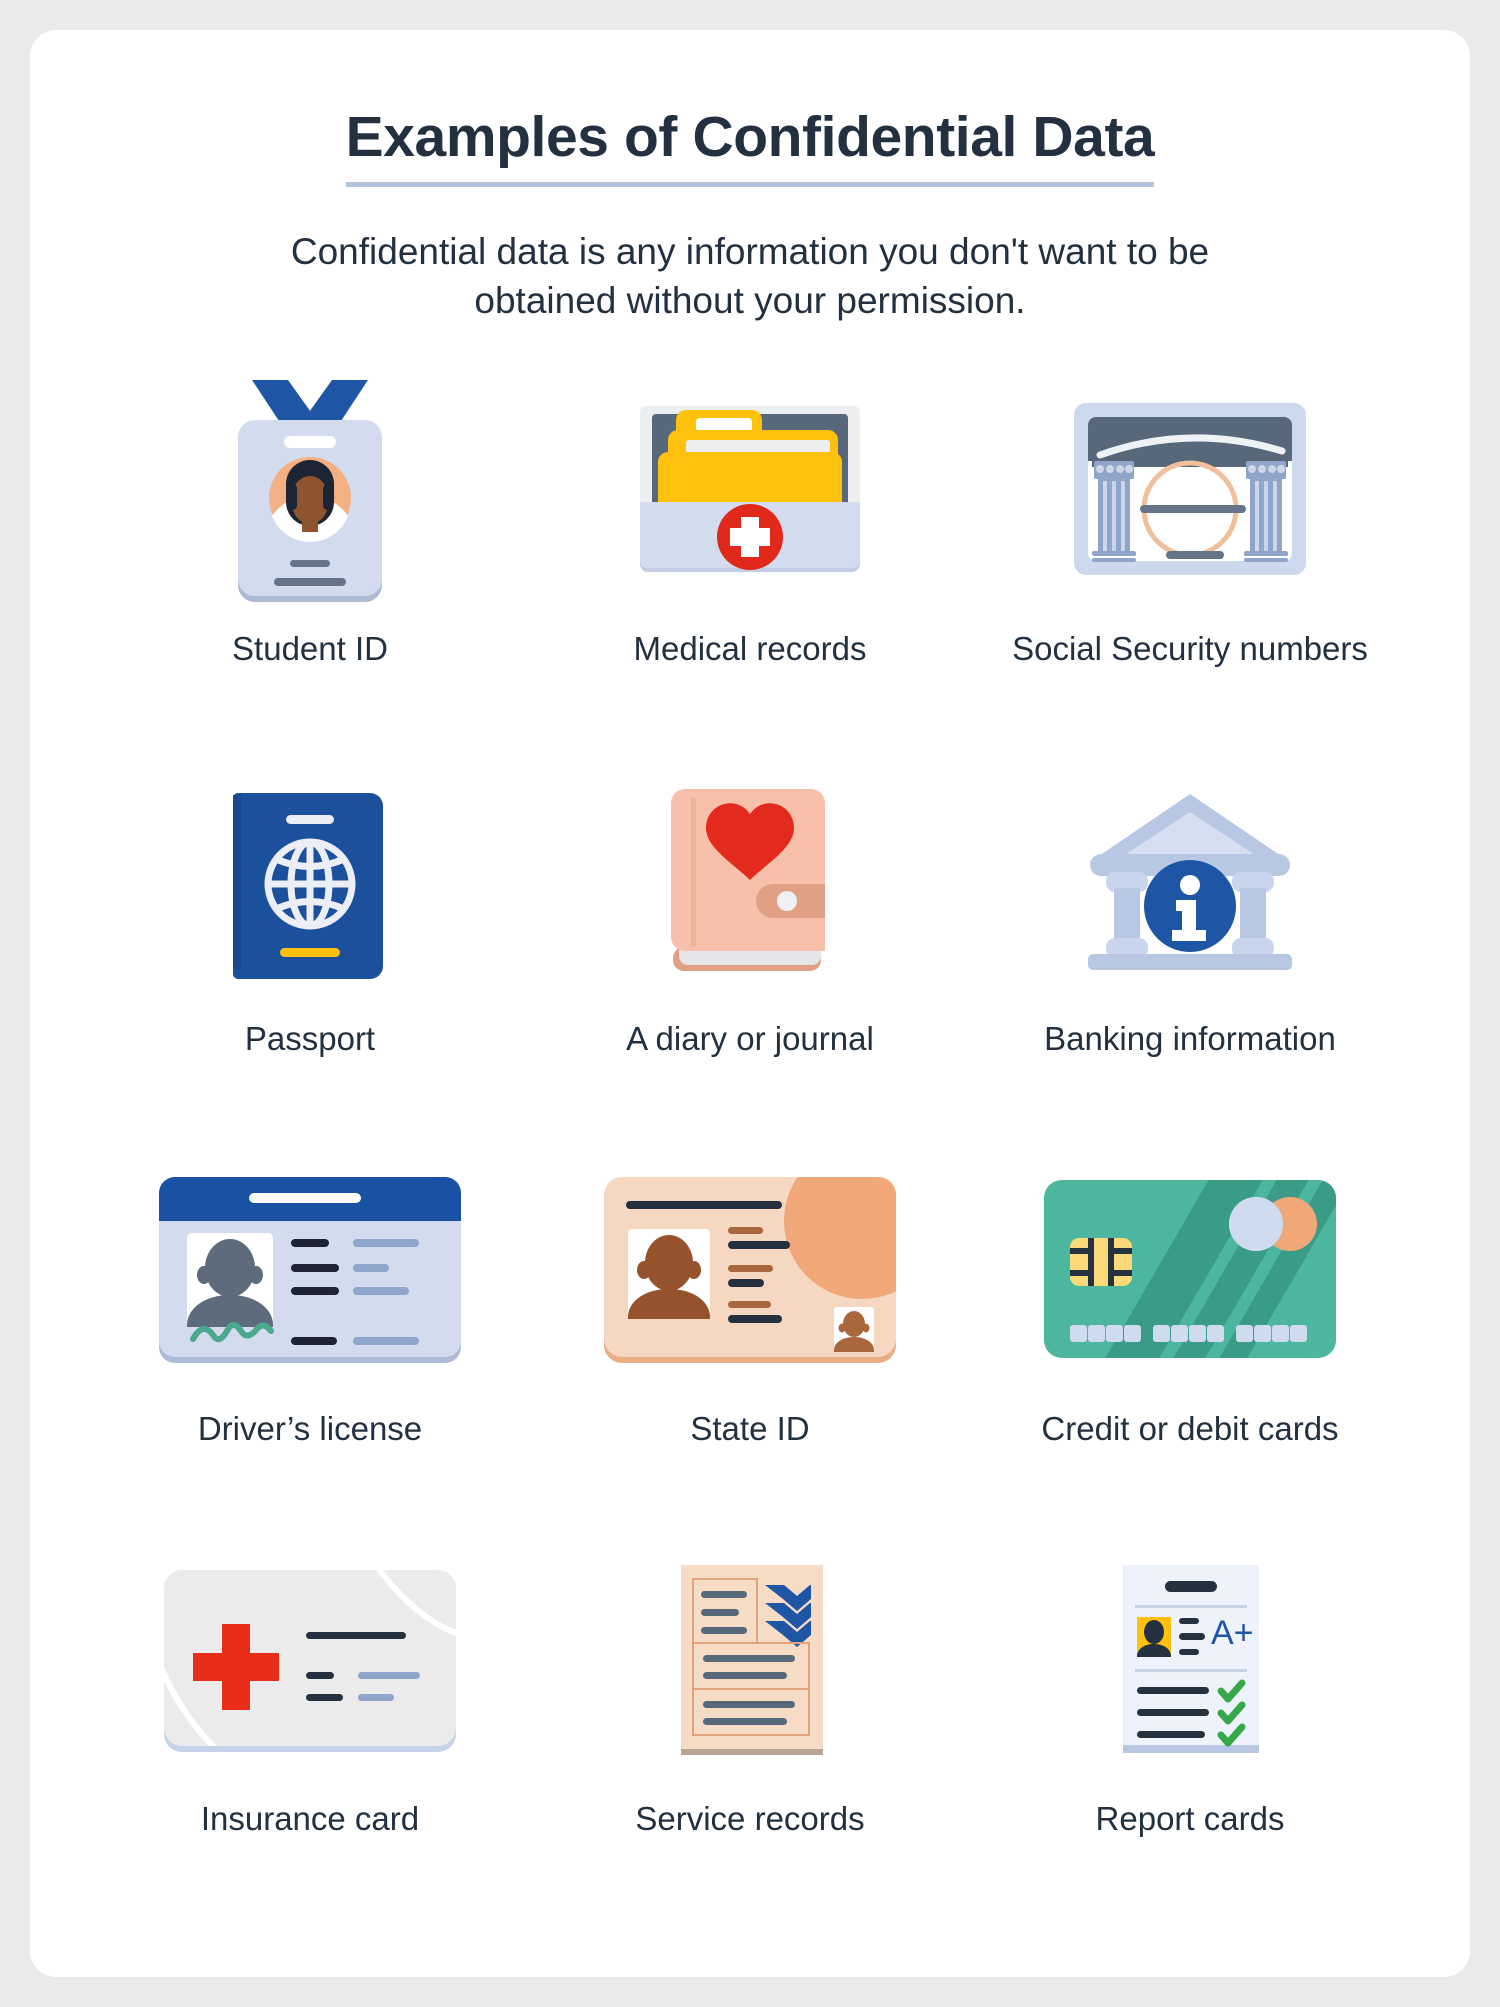  What do you see at coordinates (1190, 1428) in the screenshot?
I see `caption-label: Credit or debit cards` at bounding box center [1190, 1428].